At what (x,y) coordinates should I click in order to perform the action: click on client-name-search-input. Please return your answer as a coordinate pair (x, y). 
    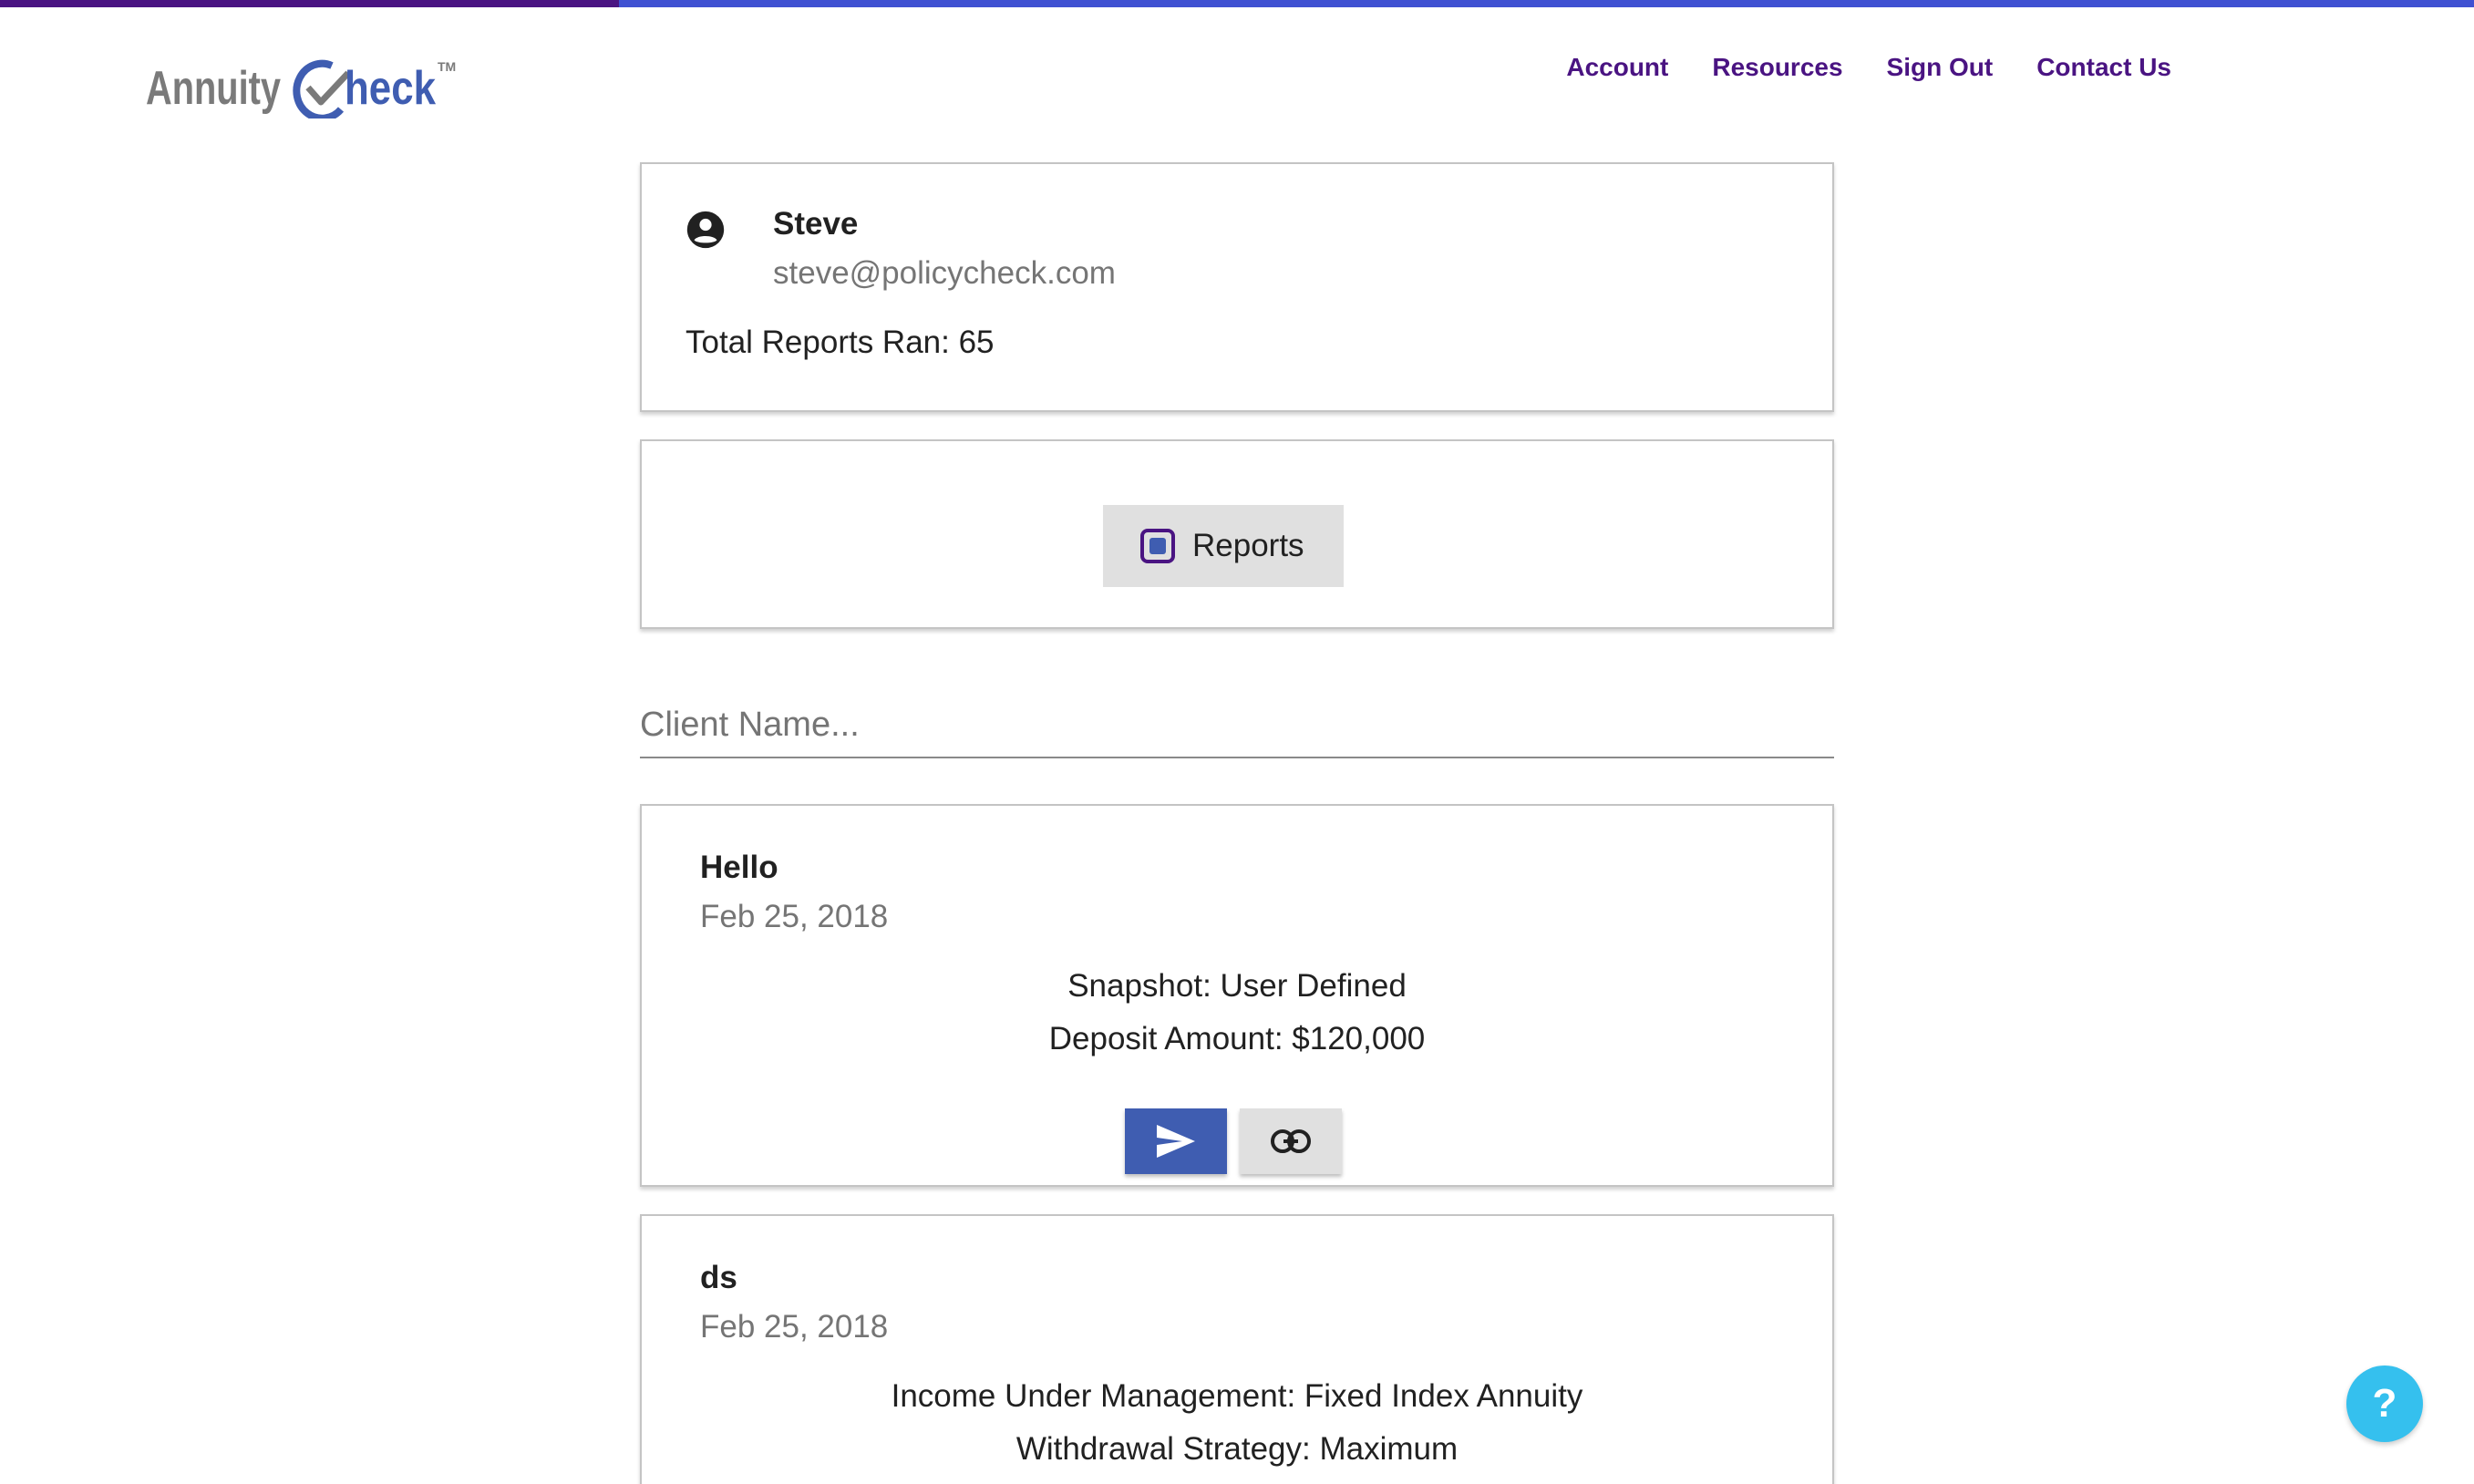
    Looking at the image, I should click on (1237, 725).